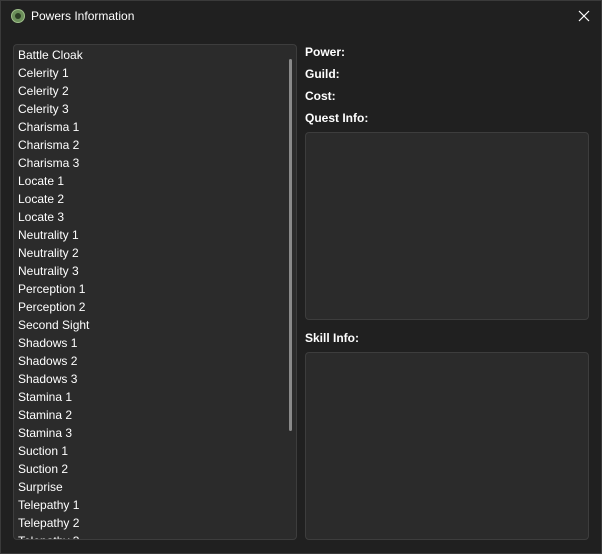 The image size is (602, 554). What do you see at coordinates (290, 245) in the screenshot?
I see `list-scrollbar` at bounding box center [290, 245].